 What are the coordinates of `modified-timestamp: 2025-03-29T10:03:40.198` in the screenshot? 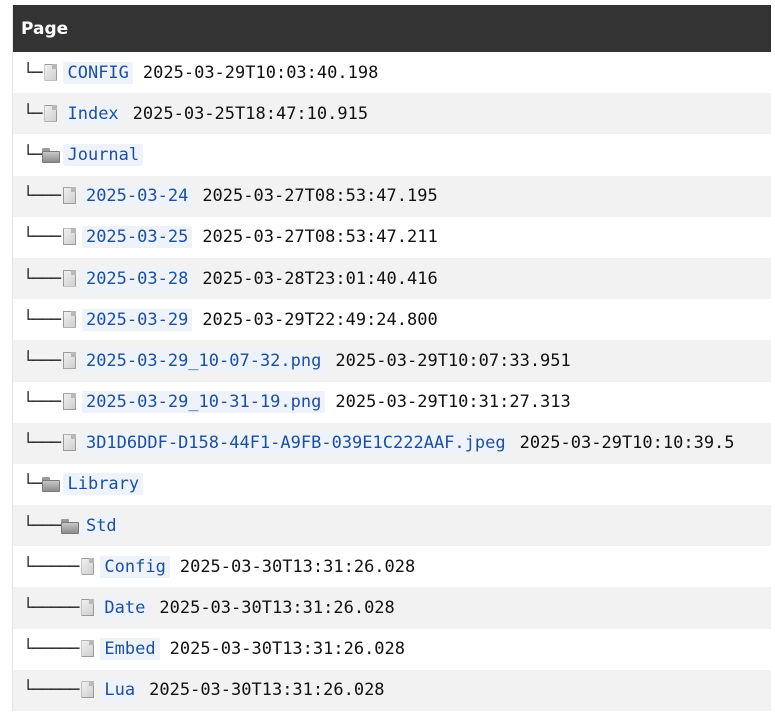 It's located at (260, 72).